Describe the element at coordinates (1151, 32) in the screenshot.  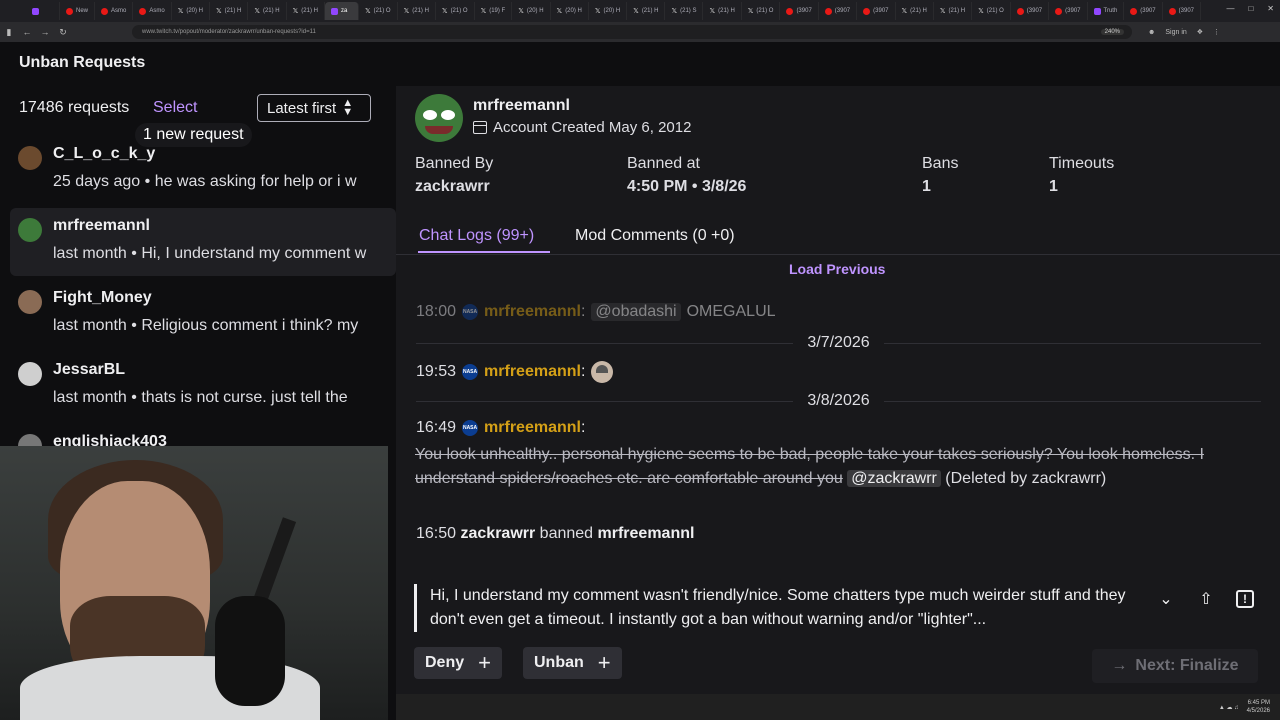
I see `account-icon: ☻` at that location.